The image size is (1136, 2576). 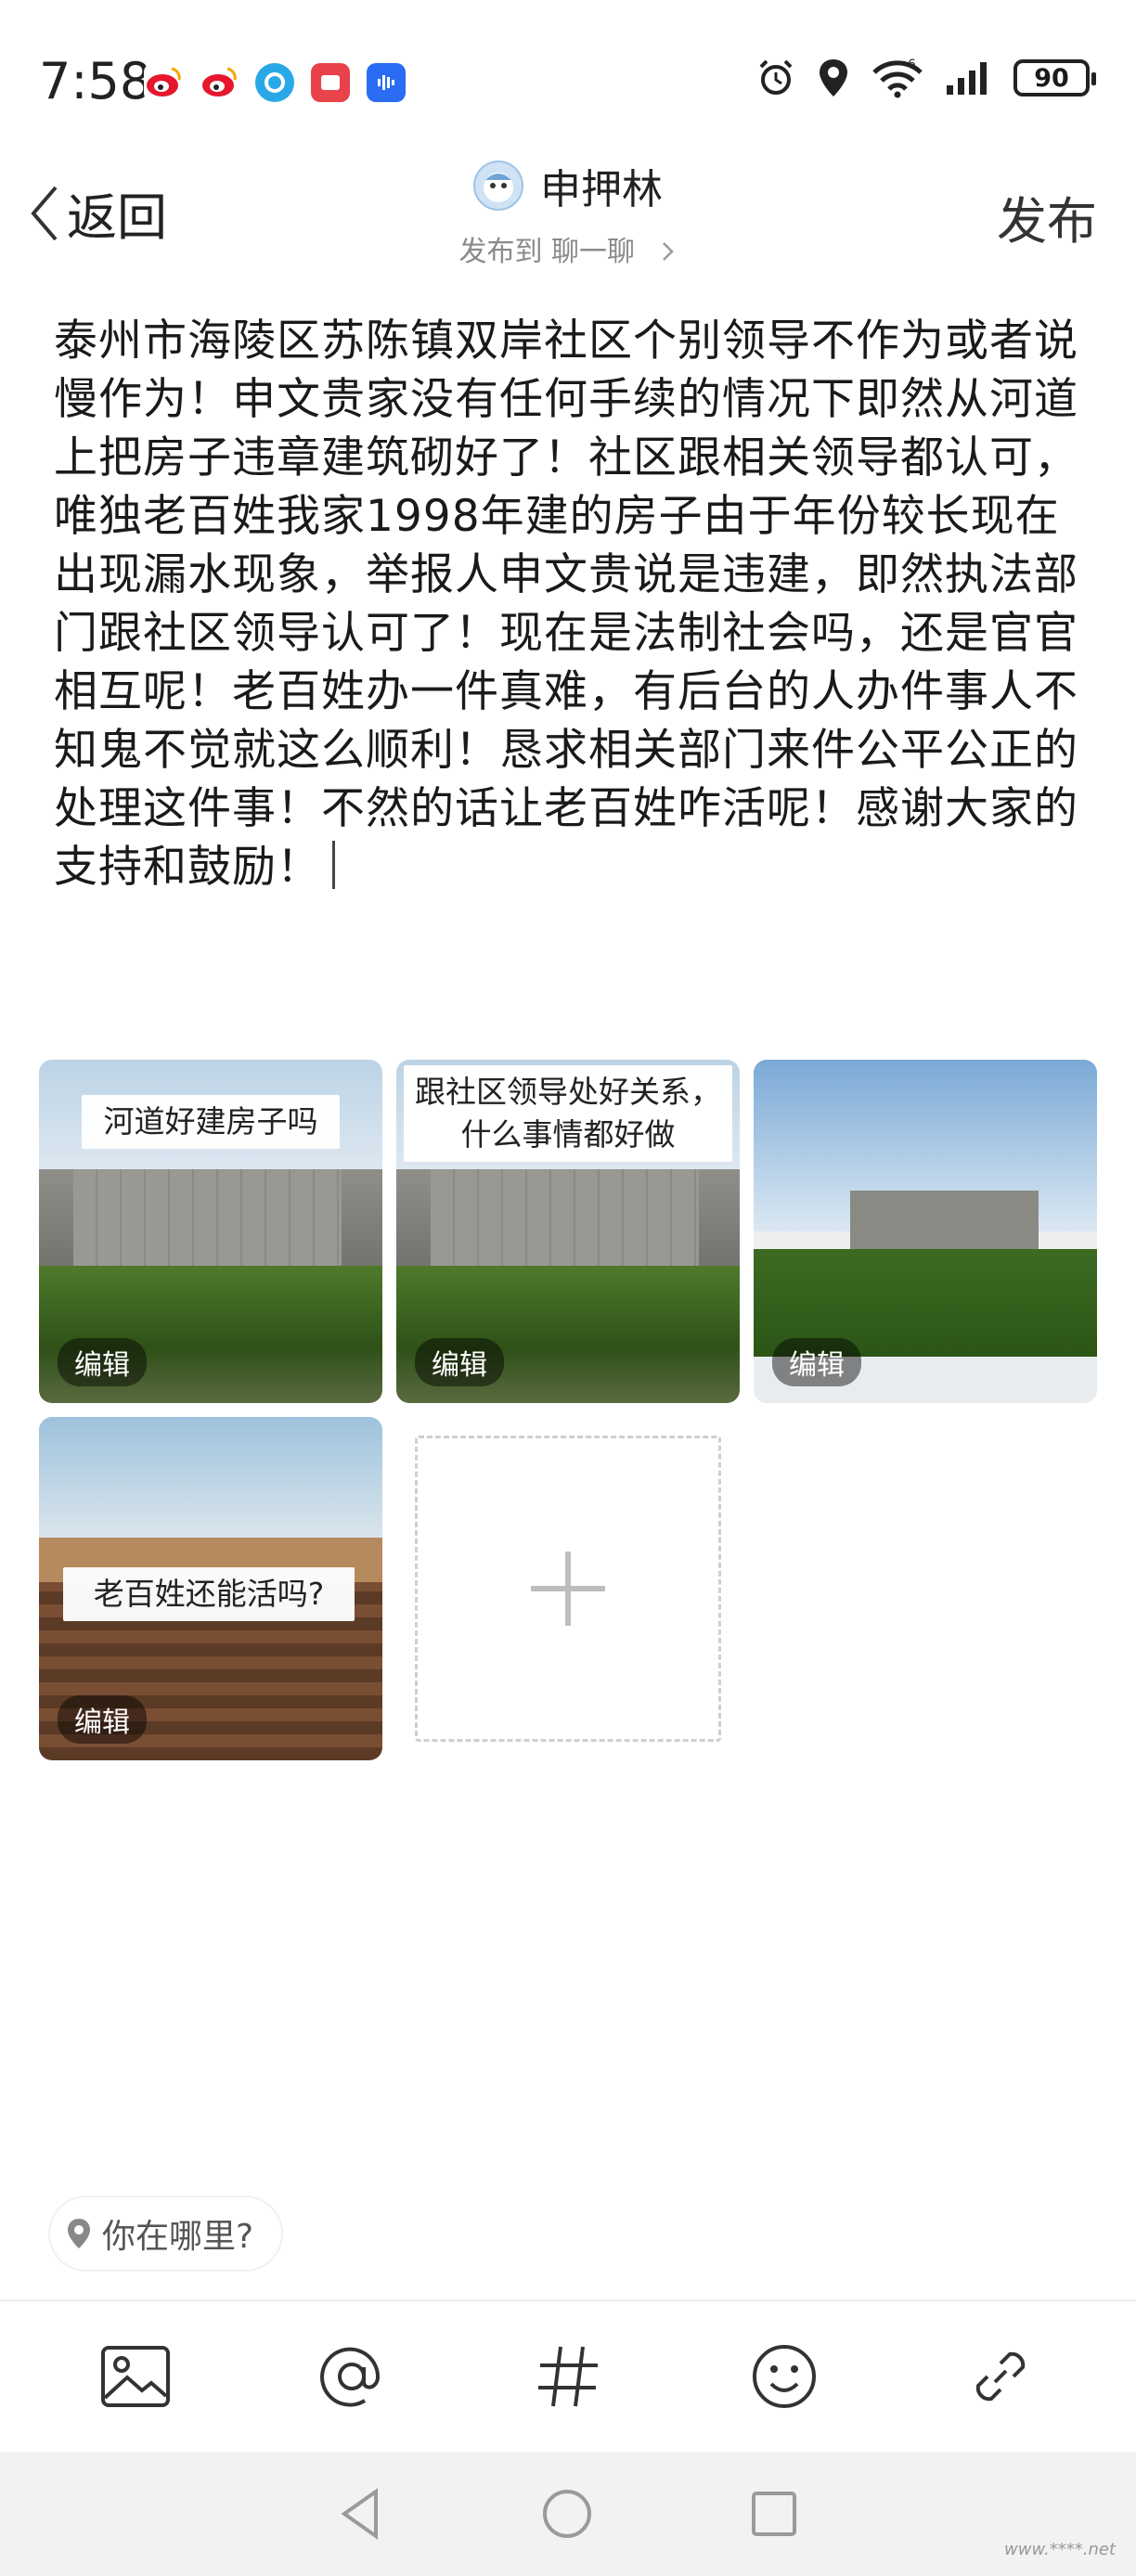 What do you see at coordinates (209, 1594) in the screenshot?
I see `image-caption: 老百姓还能活吗?` at bounding box center [209, 1594].